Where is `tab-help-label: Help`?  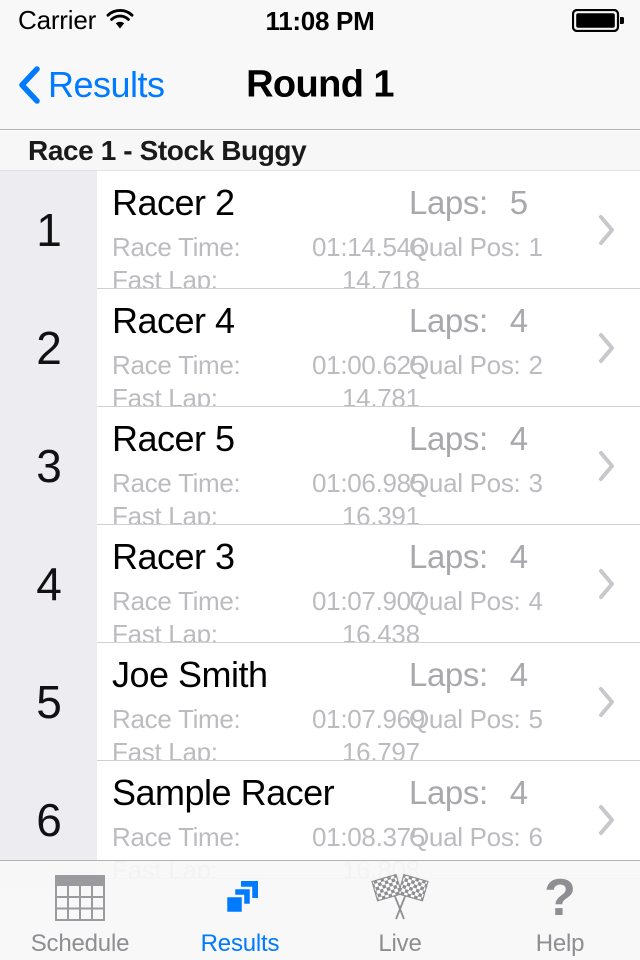
tab-help-label: Help is located at coordinates (560, 943).